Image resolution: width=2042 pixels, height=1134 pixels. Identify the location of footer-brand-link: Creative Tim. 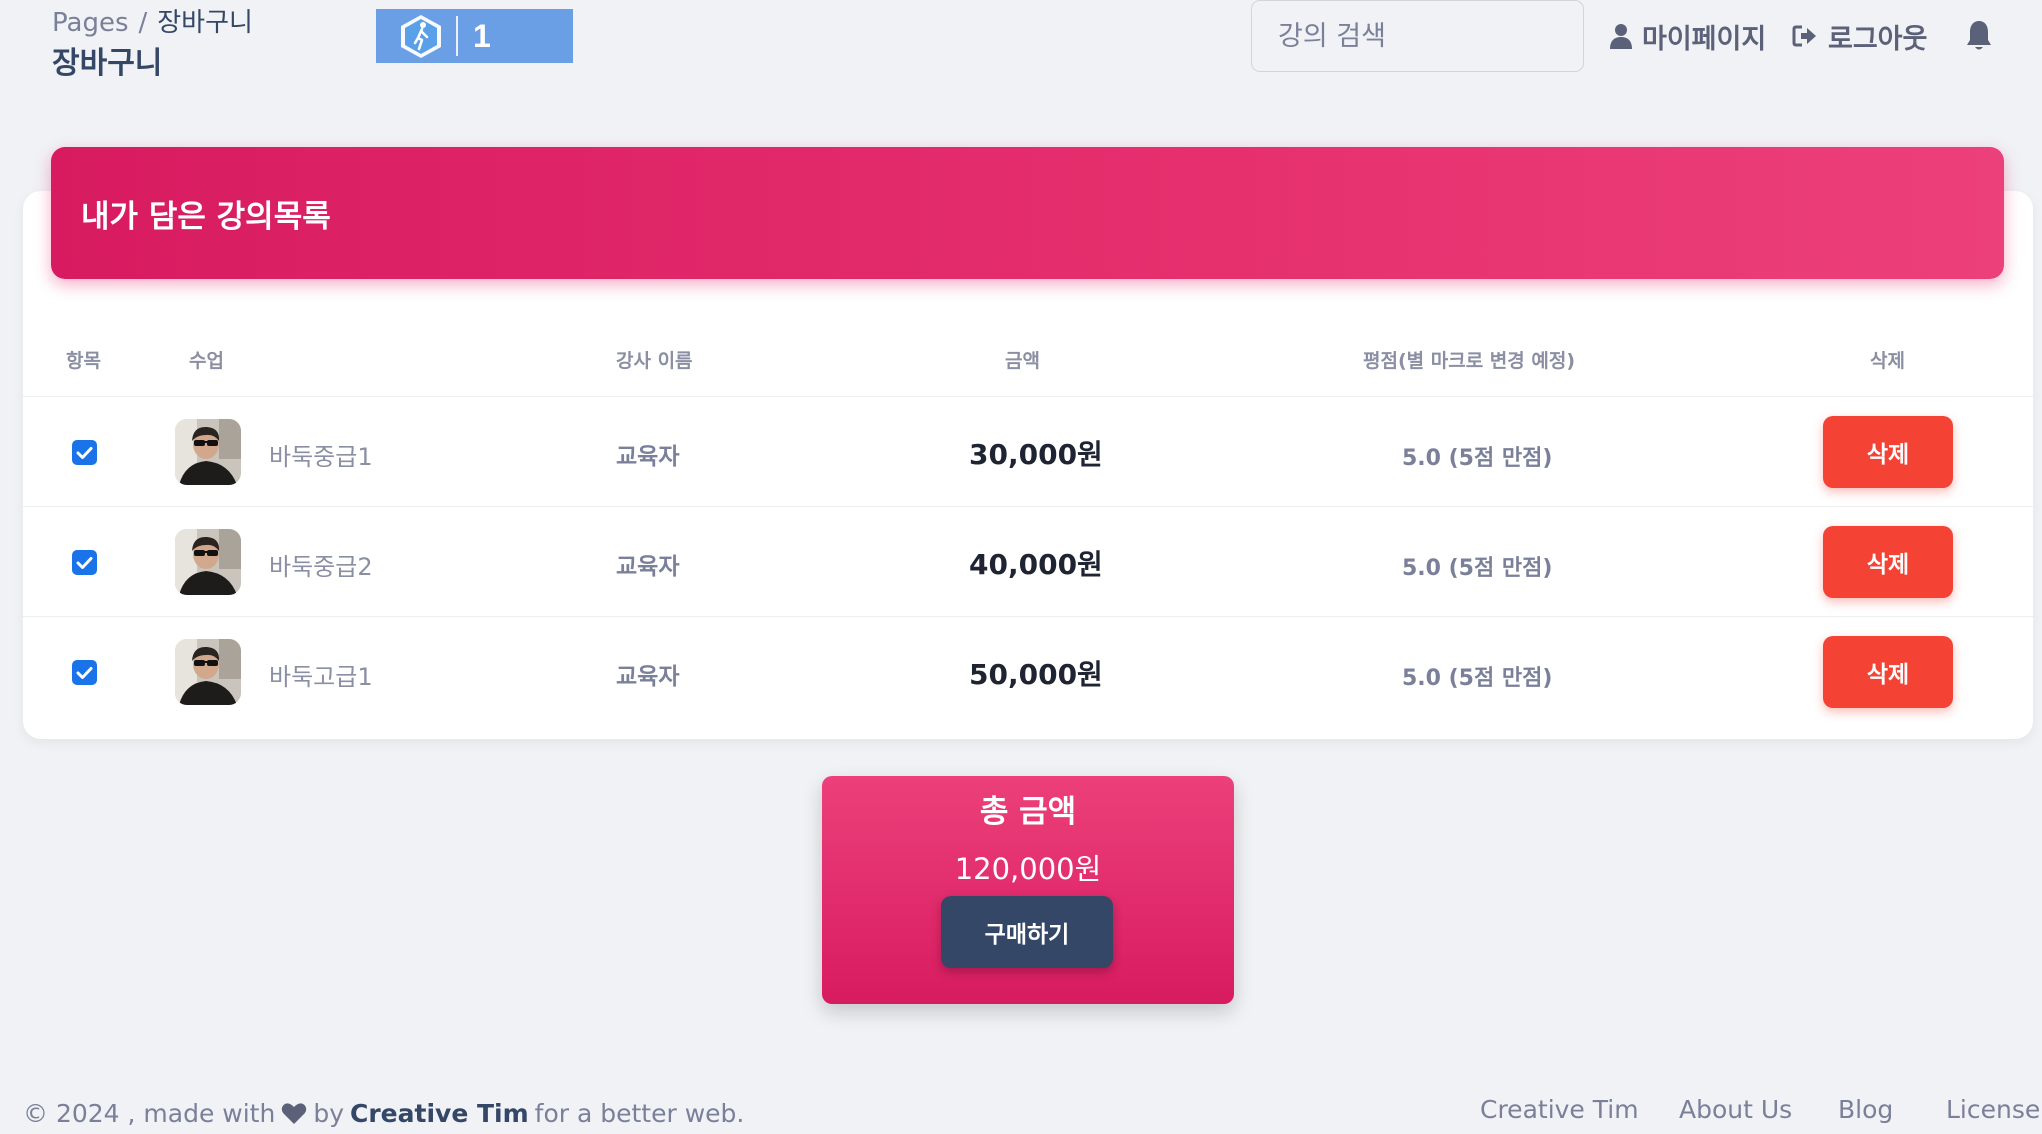
(439, 1113).